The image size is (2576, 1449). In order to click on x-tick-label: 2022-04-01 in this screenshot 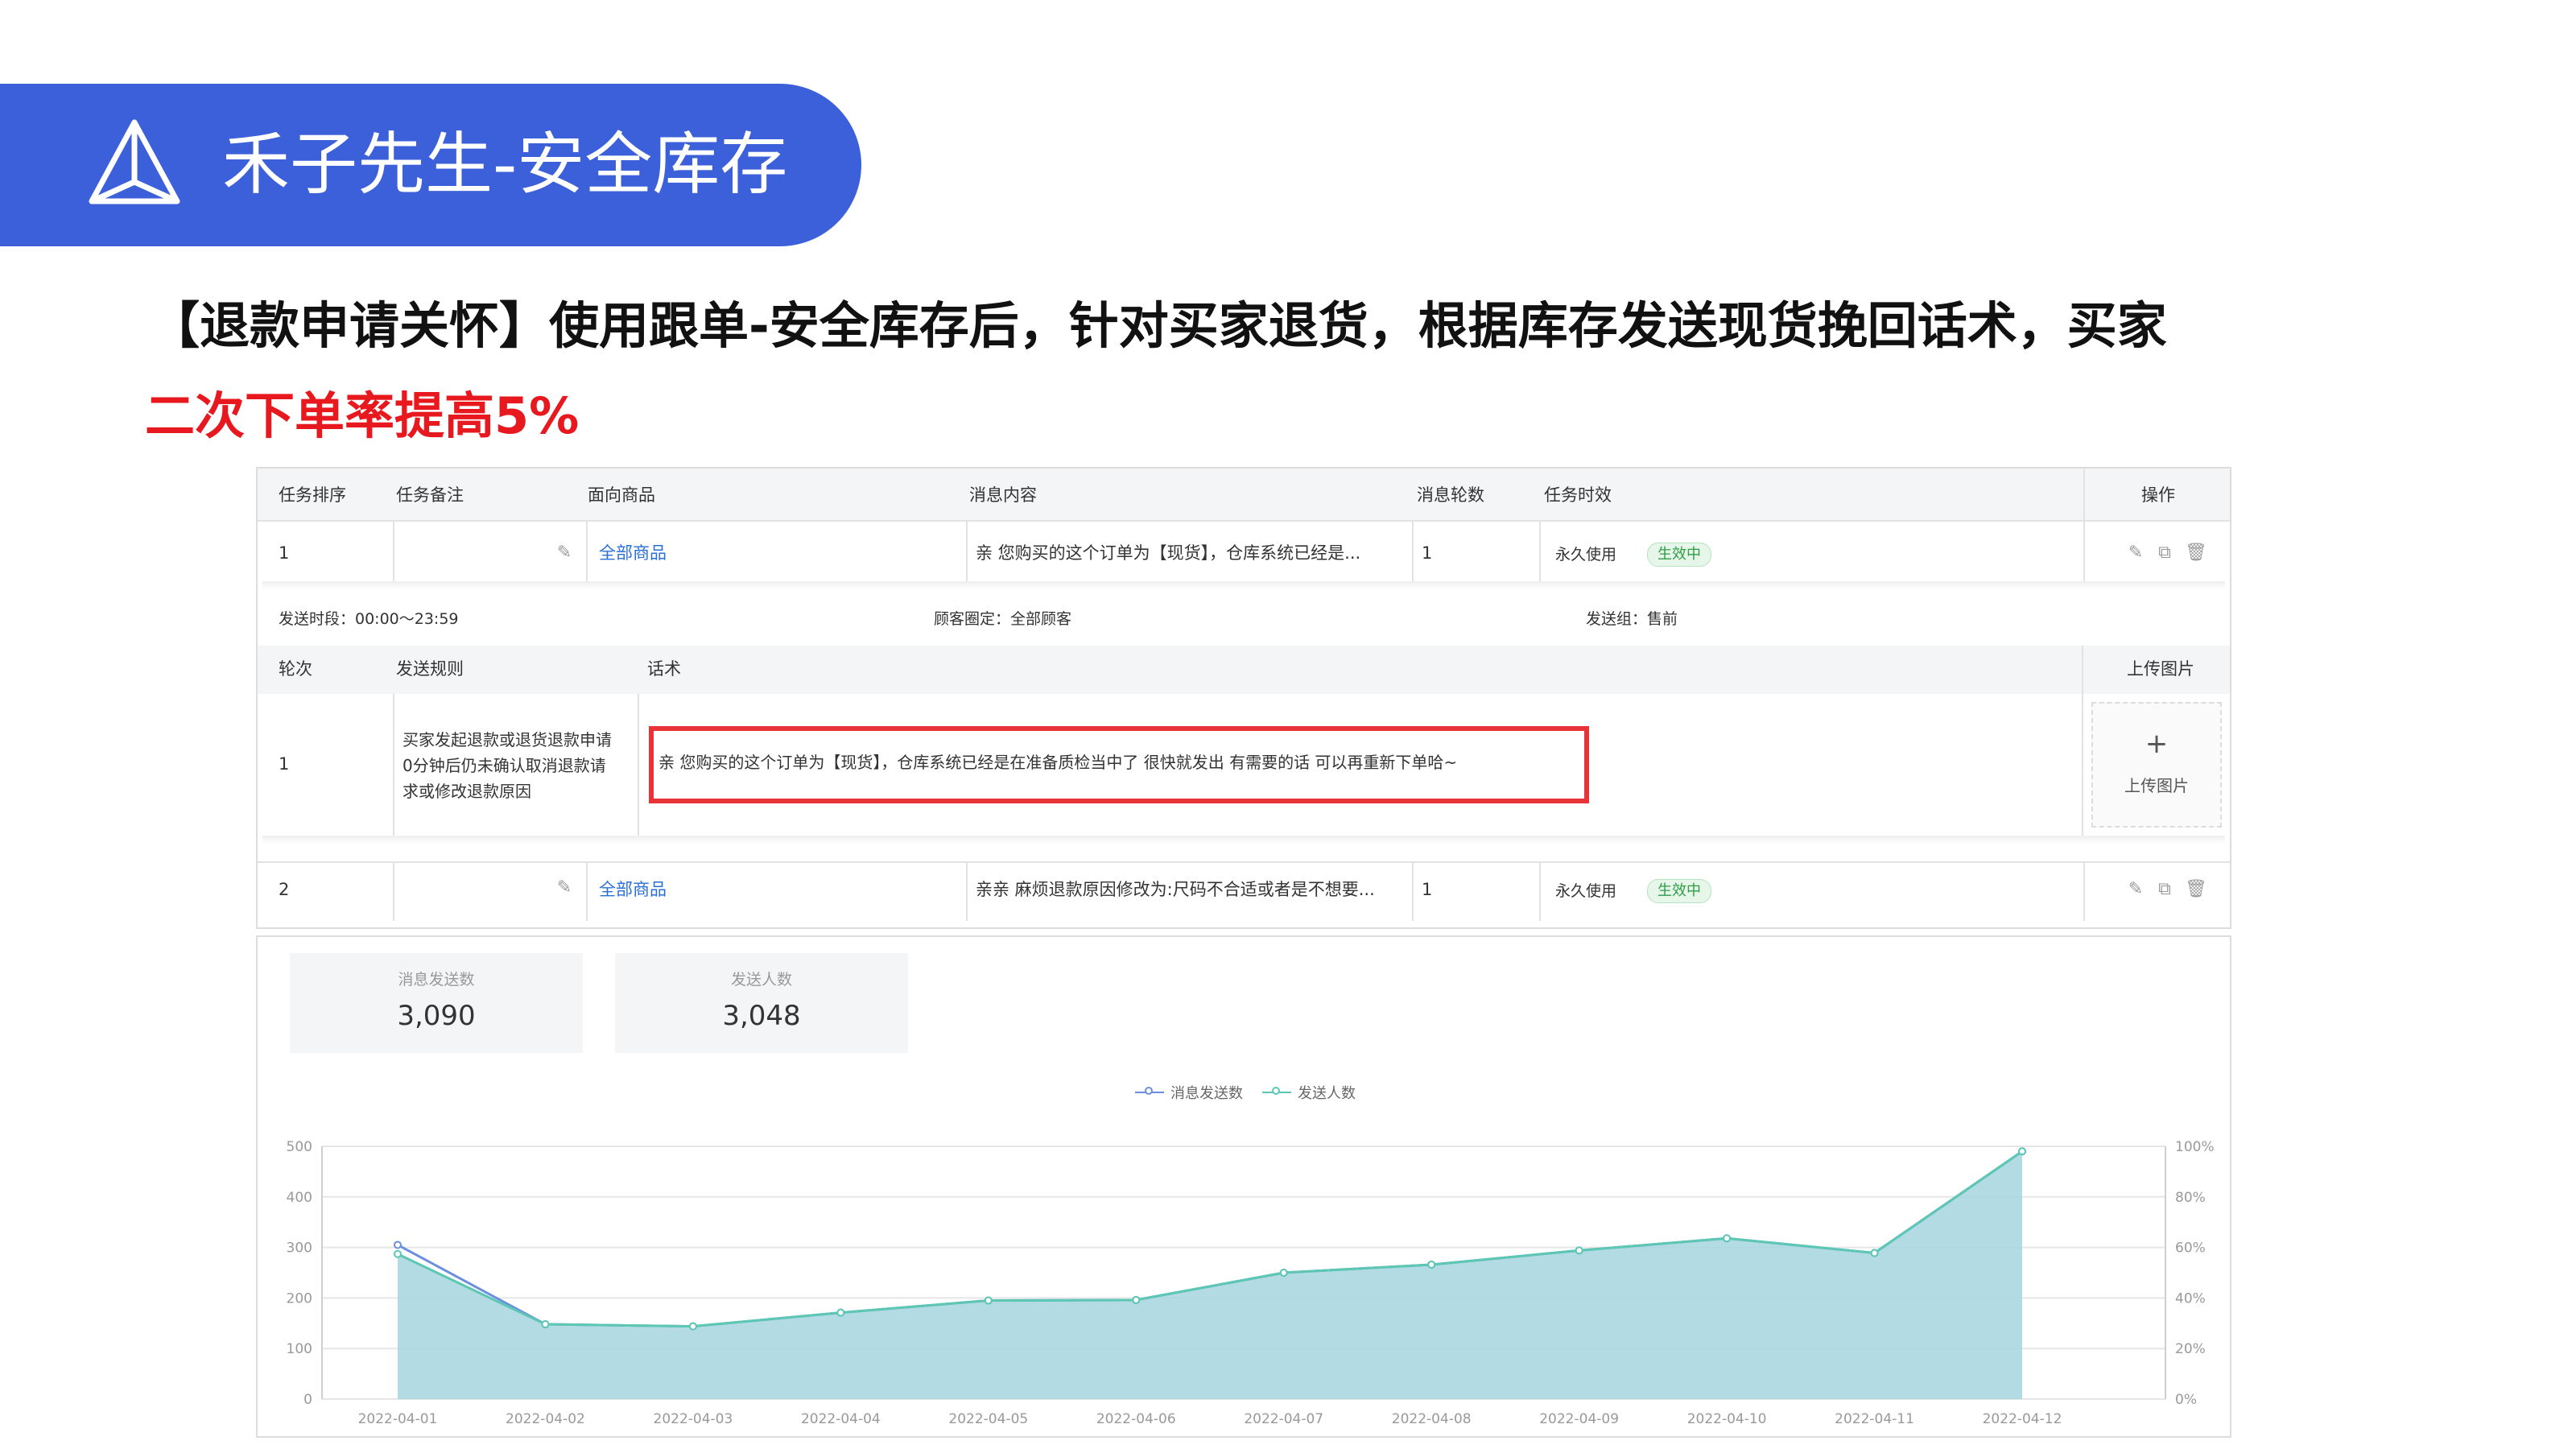, I will do `click(398, 1419)`.